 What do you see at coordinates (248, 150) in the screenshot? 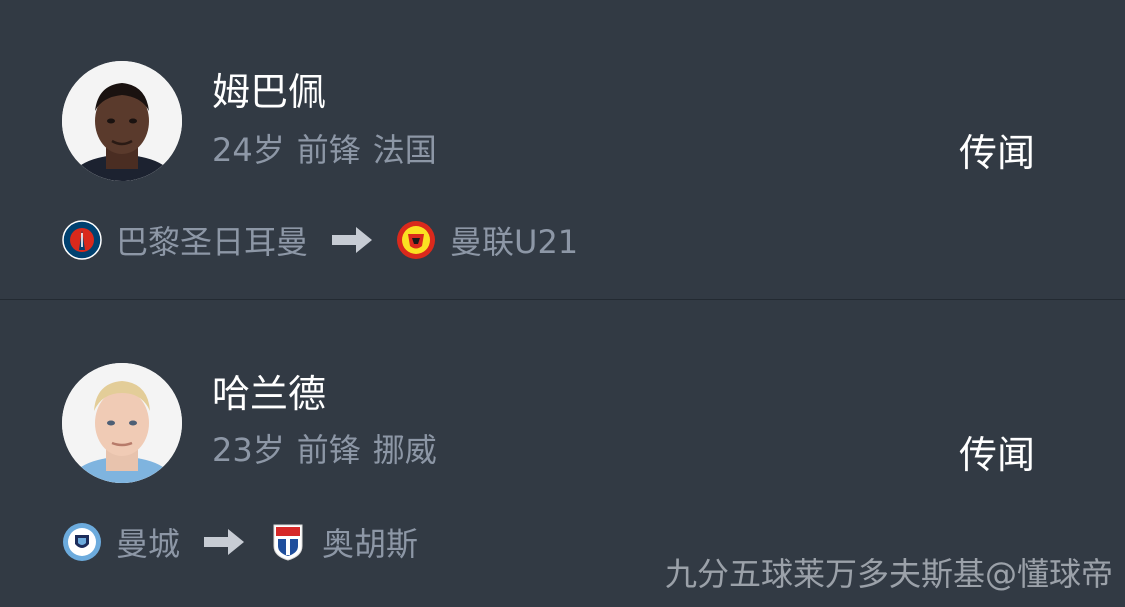
I see `player-age: 24岁` at bounding box center [248, 150].